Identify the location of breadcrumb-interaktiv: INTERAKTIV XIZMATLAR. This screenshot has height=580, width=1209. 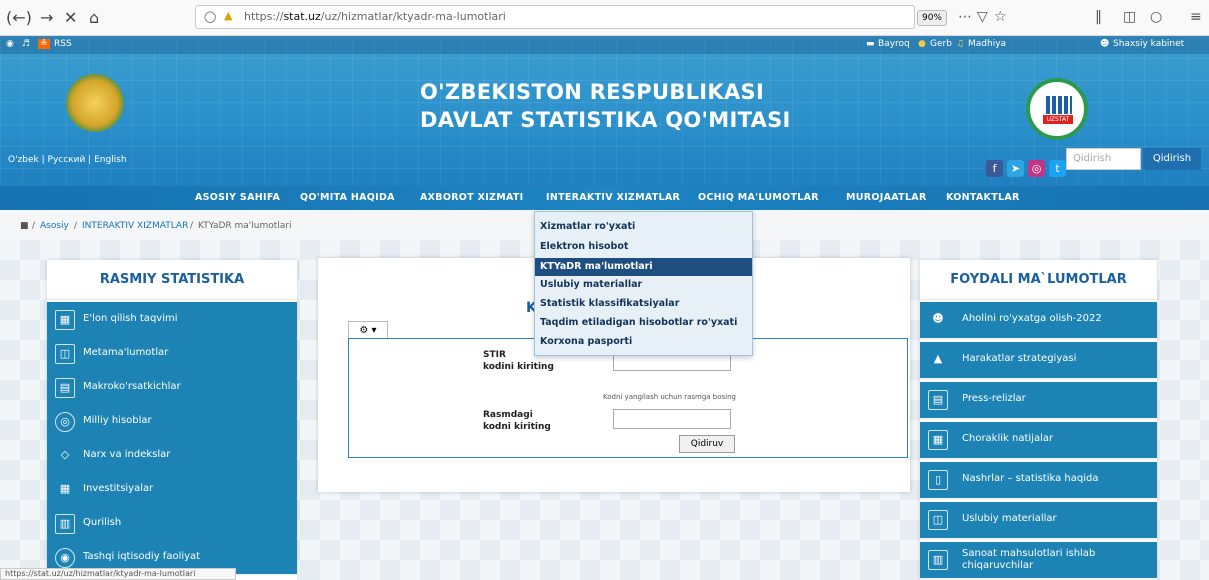
(135, 226).